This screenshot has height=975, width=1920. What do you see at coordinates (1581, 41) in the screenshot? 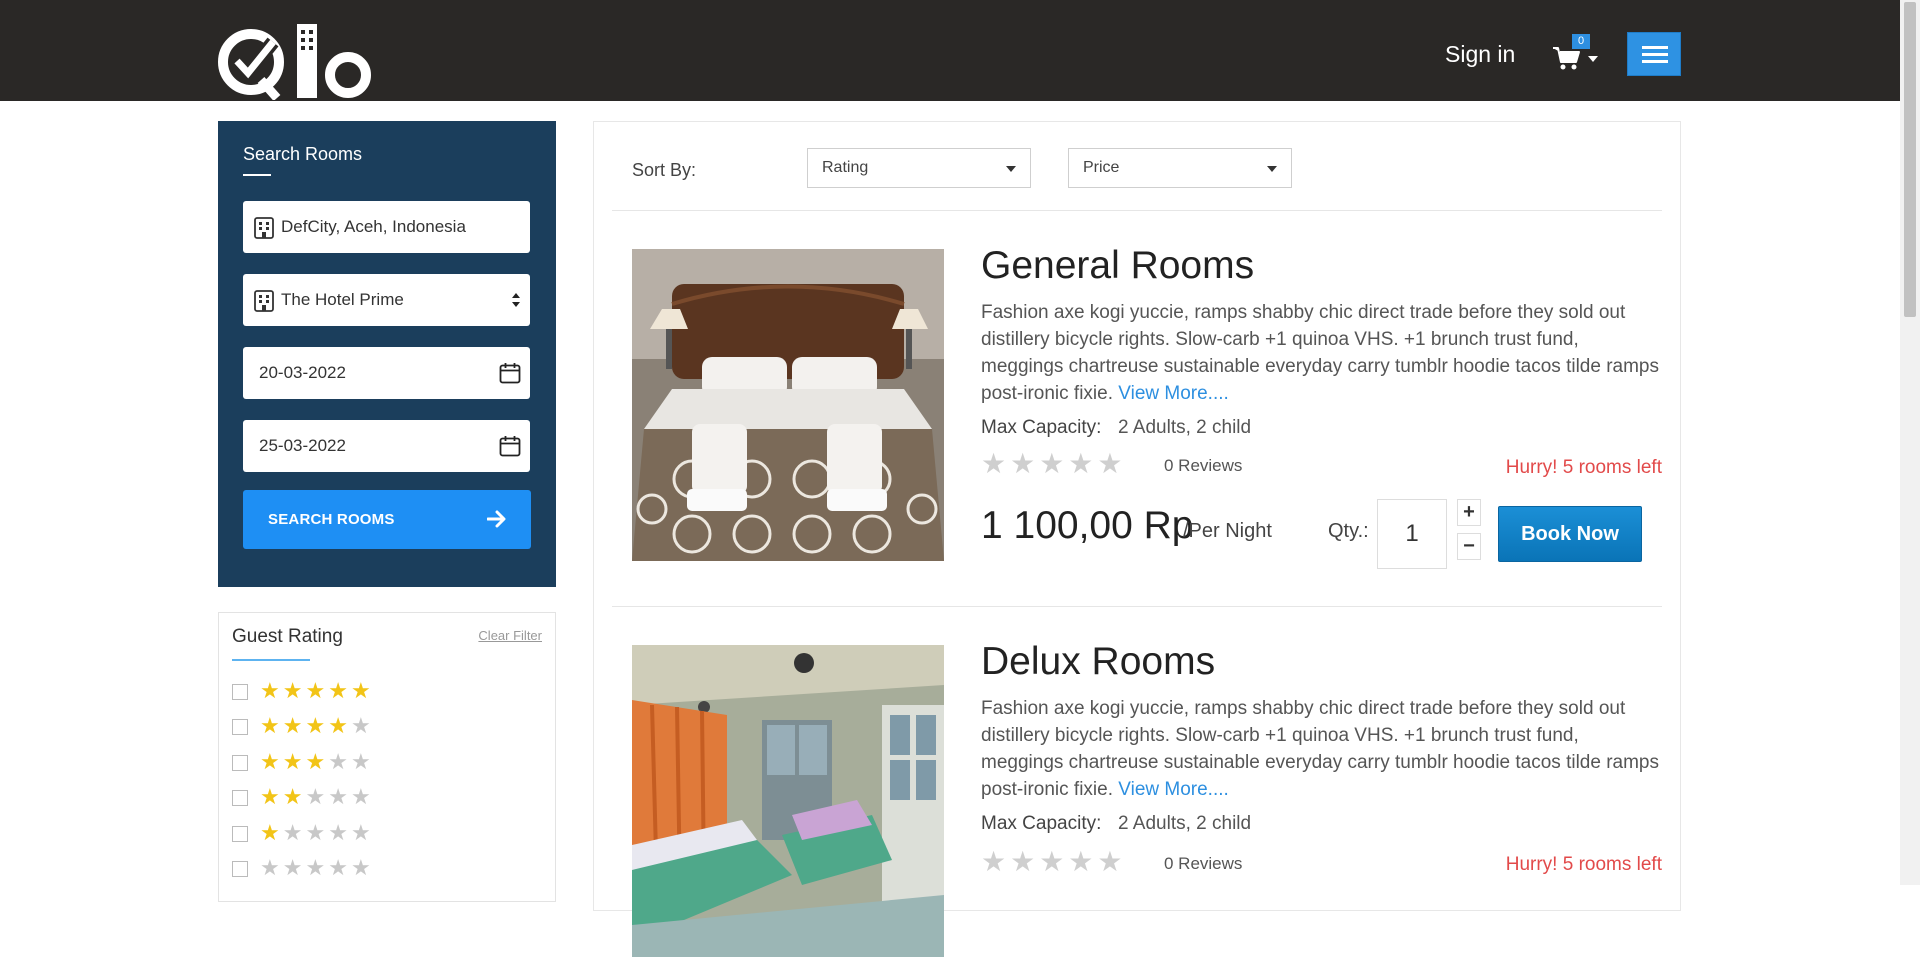
I see `cart-count-badge: 0` at bounding box center [1581, 41].